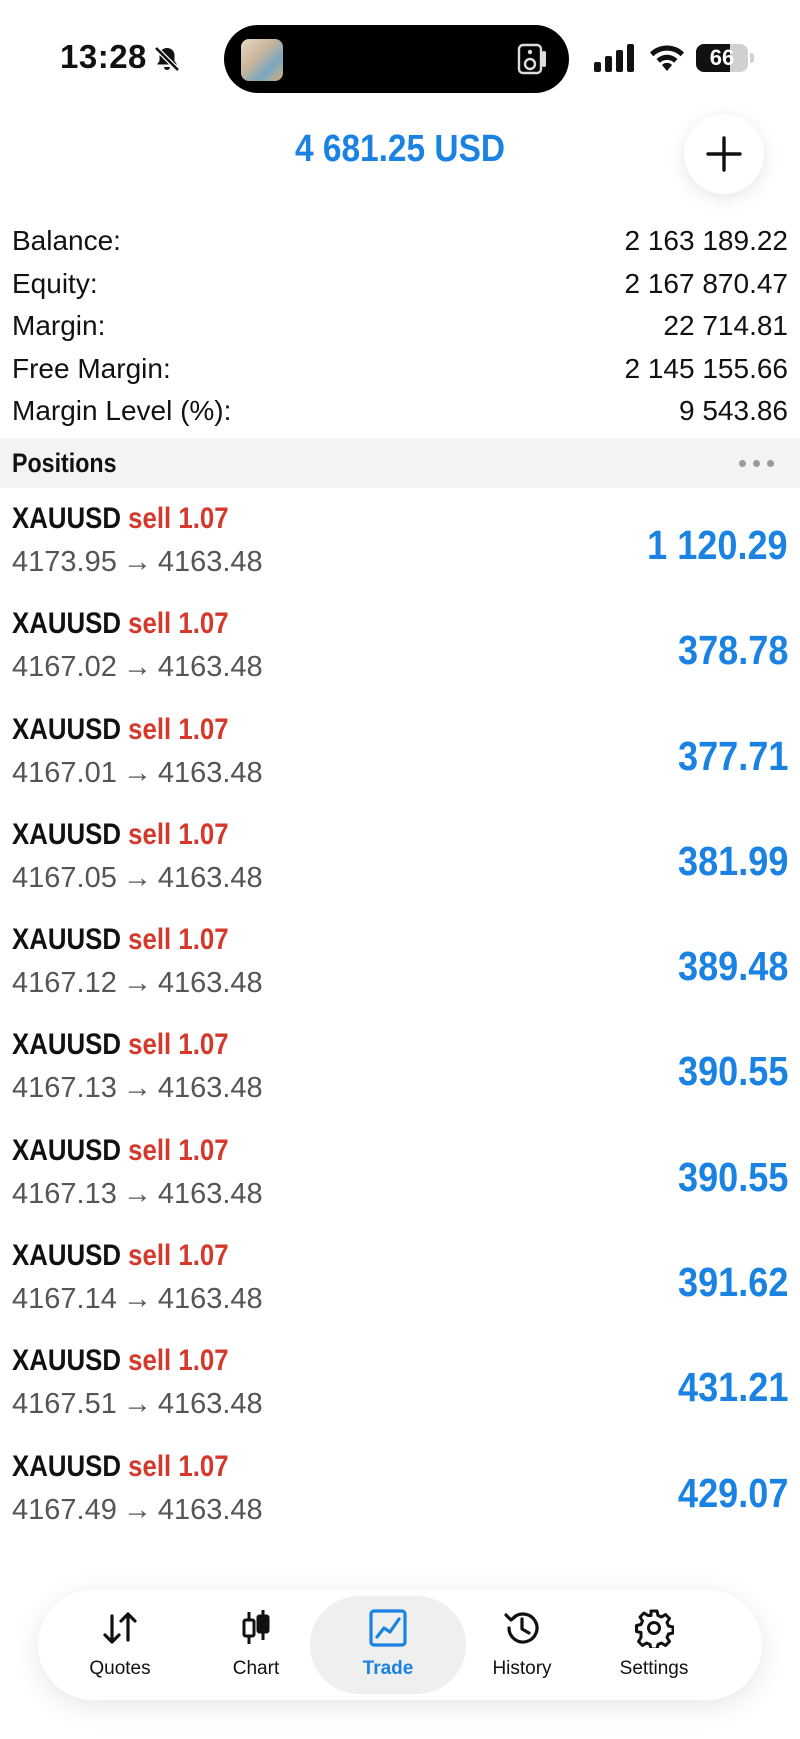 The height and width of the screenshot is (1739, 800). What do you see at coordinates (400, 1283) in the screenshot?
I see `position-row: XAUUSD sell 1.07 4167.14 → 4163.48 391.62` at bounding box center [400, 1283].